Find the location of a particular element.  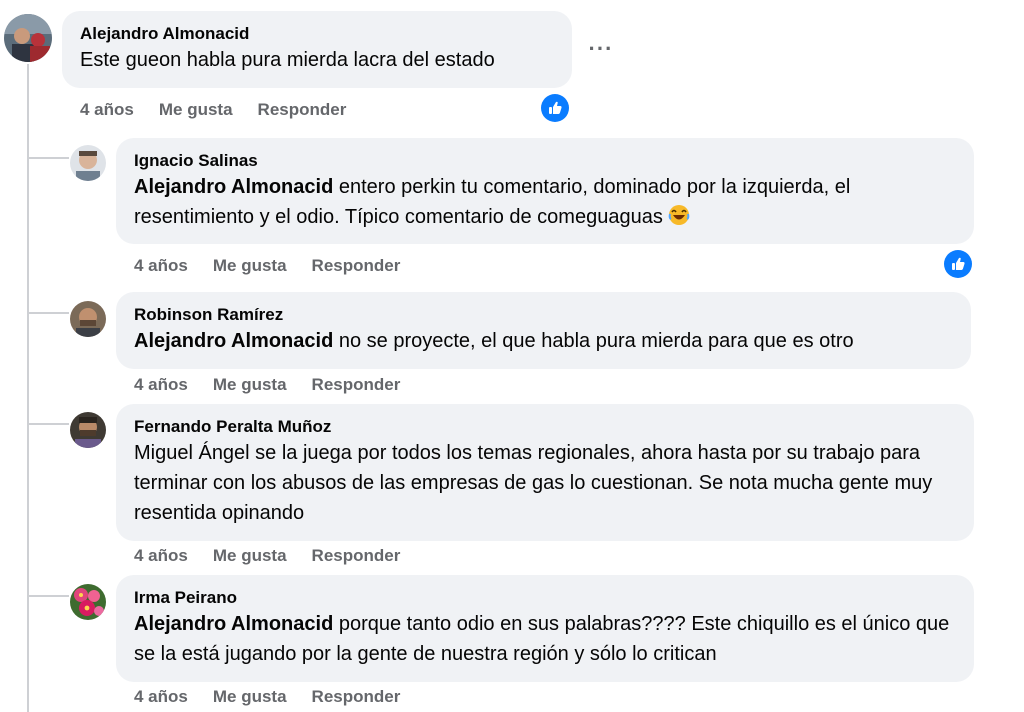

thread-line is located at coordinates (28, 388).